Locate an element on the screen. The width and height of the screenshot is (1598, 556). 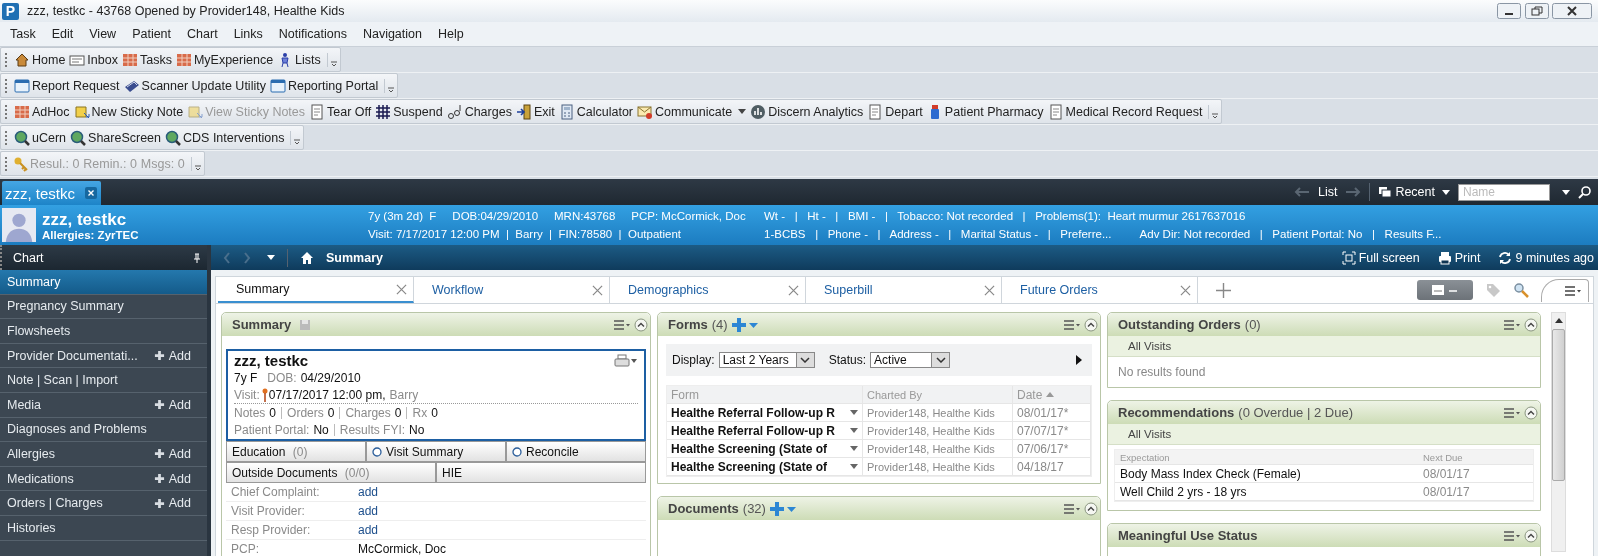
toolbar-button: Suspend is located at coordinates (410, 111).